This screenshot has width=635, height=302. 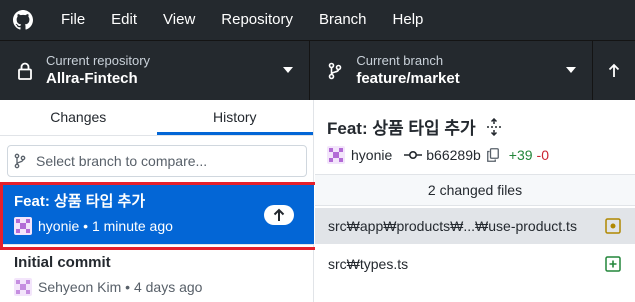 I want to click on changed-file-row: src₩app₩products₩...₩use-product.ts, so click(x=475, y=226).